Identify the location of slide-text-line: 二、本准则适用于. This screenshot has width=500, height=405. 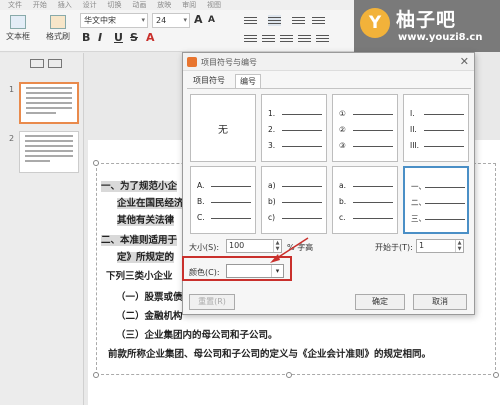
(139, 240).